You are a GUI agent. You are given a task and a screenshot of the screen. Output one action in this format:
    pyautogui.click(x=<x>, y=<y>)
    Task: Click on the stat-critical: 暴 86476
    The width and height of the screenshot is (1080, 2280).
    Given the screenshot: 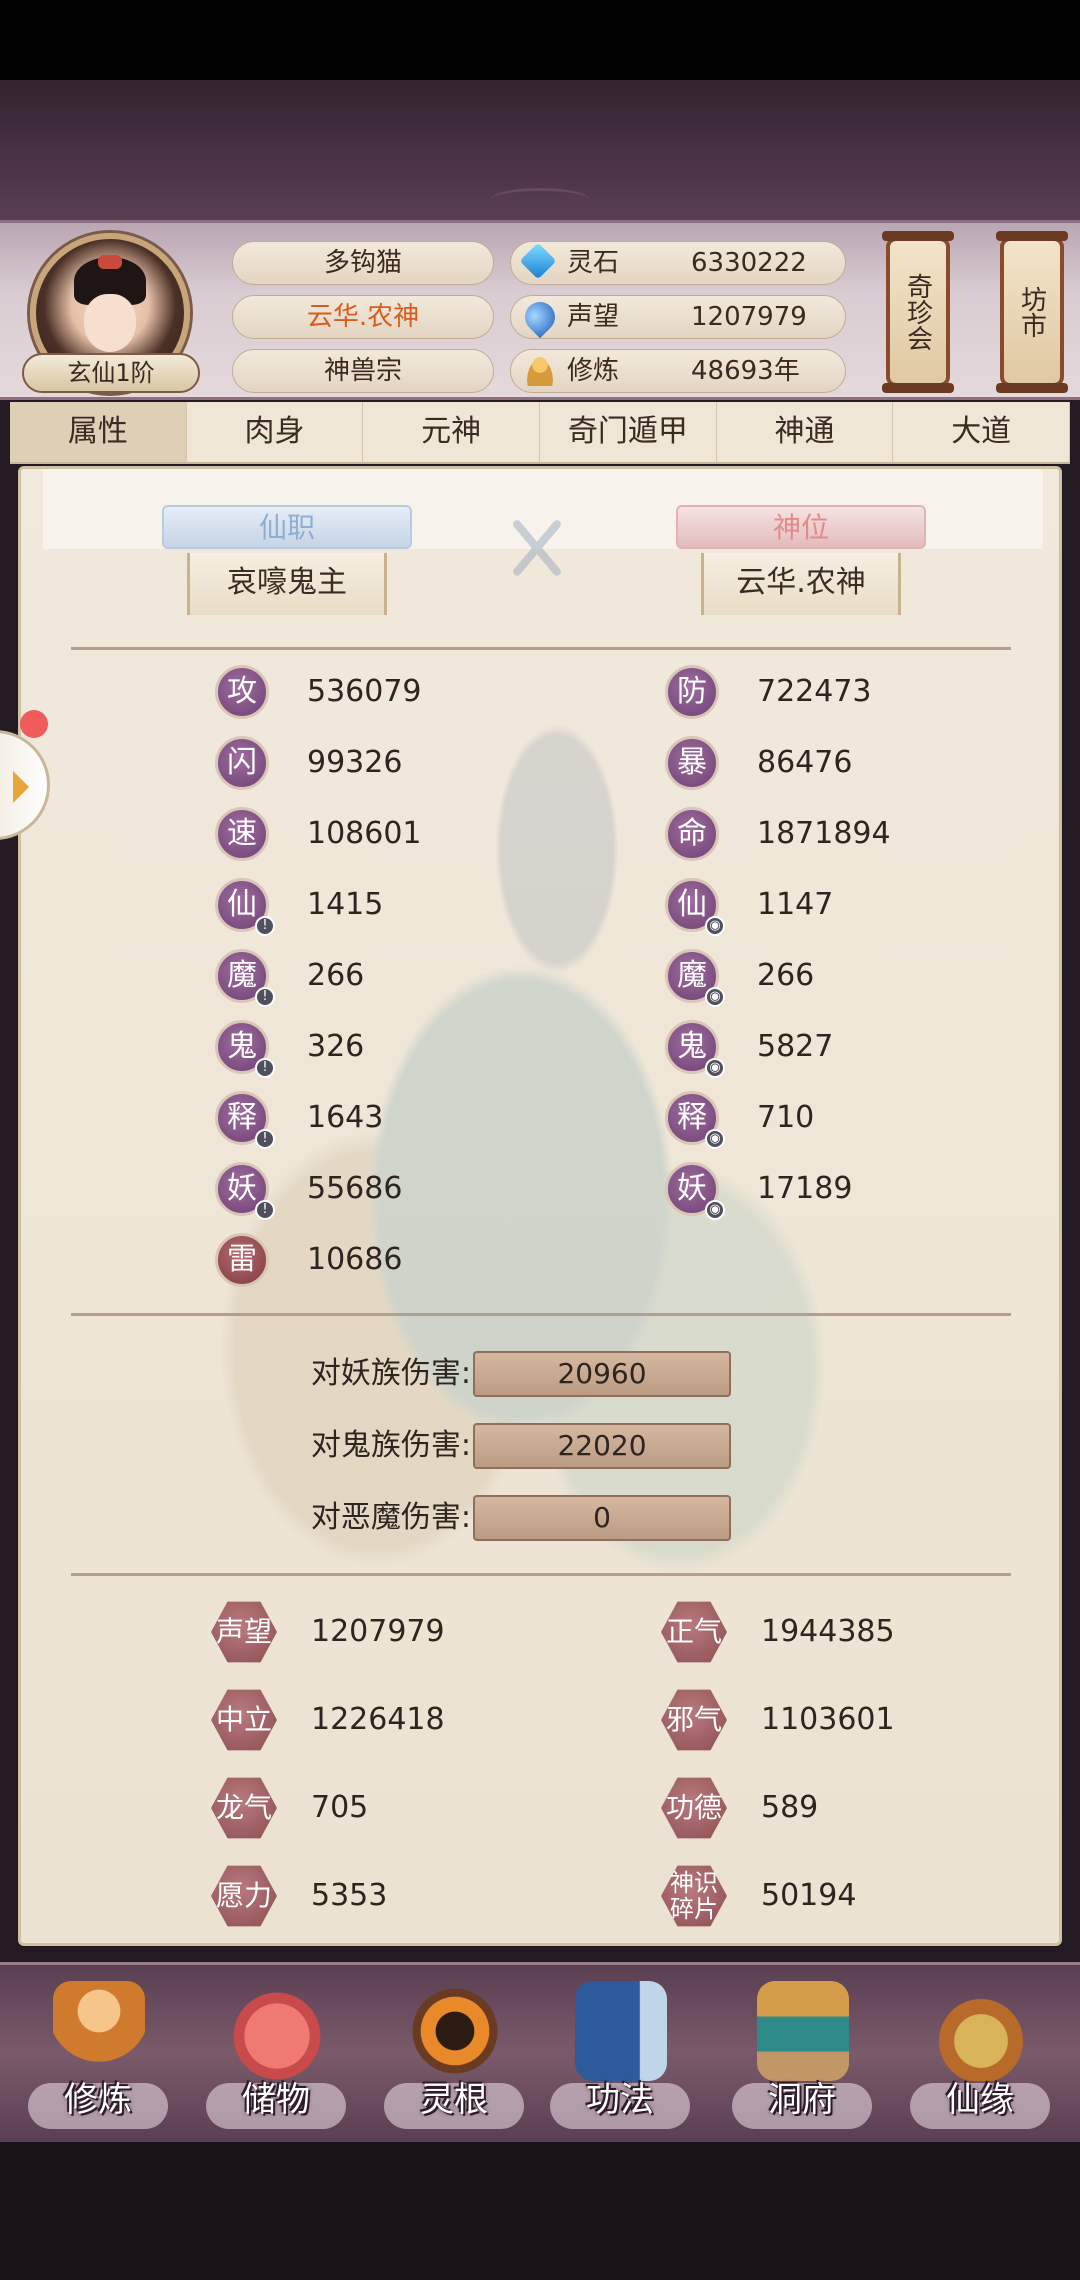 What is the action you would take?
    pyautogui.click(x=815, y=766)
    